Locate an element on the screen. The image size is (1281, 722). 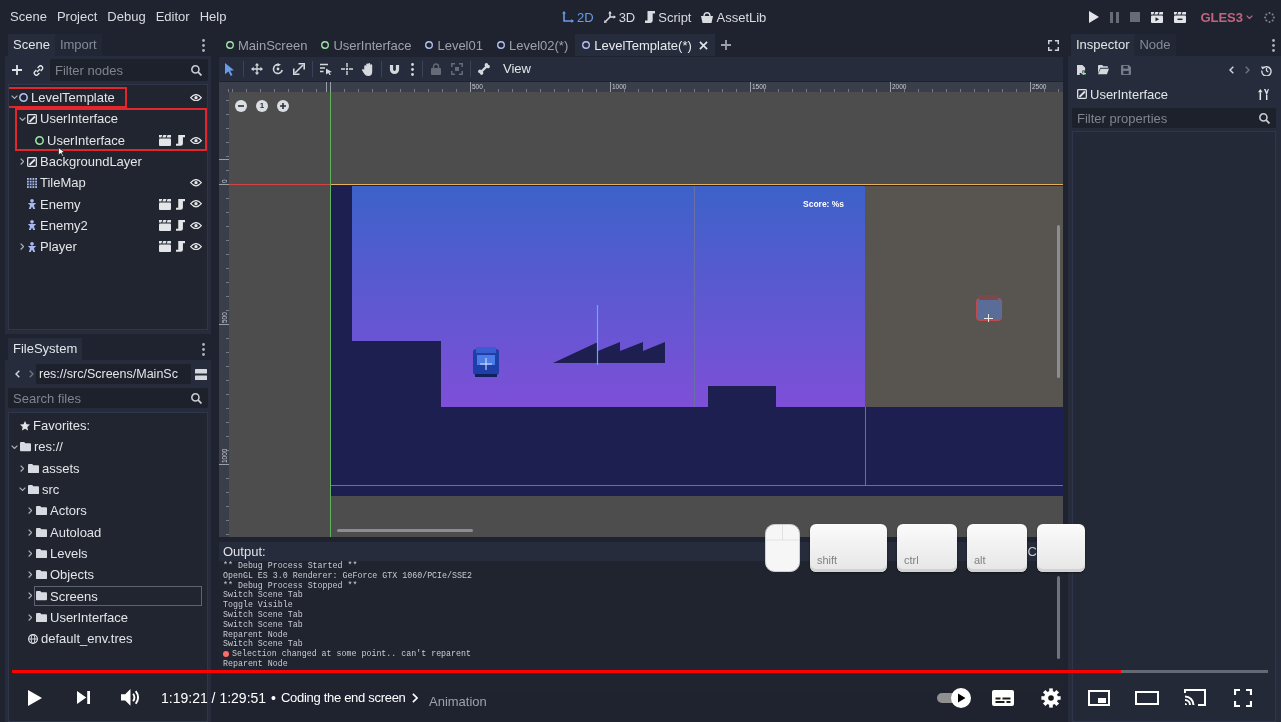
workspace-tab: 3D is located at coordinates (619, 17).